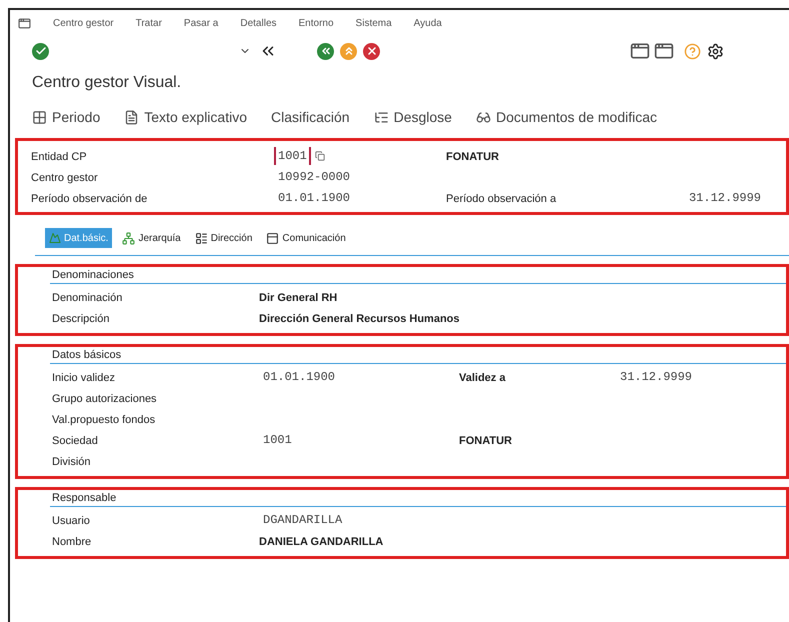  I want to click on field-text: Validez a, so click(482, 378).